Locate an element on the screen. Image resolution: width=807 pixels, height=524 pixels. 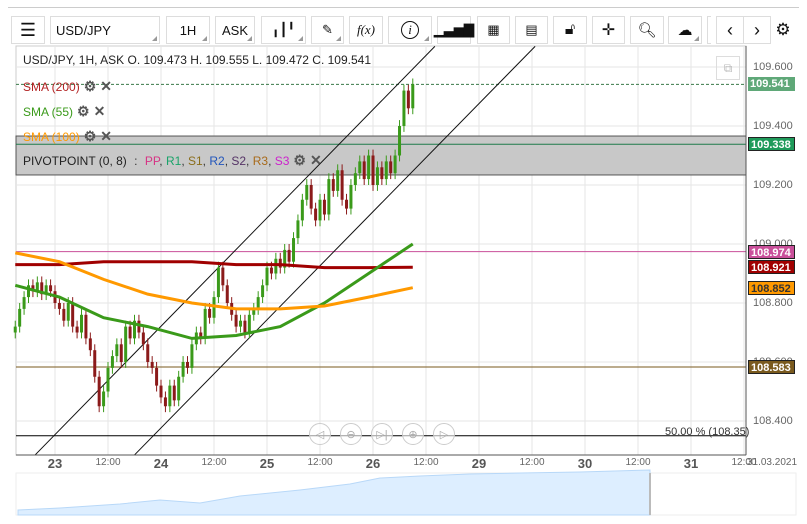
price-tag: 108.852 is located at coordinates (771, 287).